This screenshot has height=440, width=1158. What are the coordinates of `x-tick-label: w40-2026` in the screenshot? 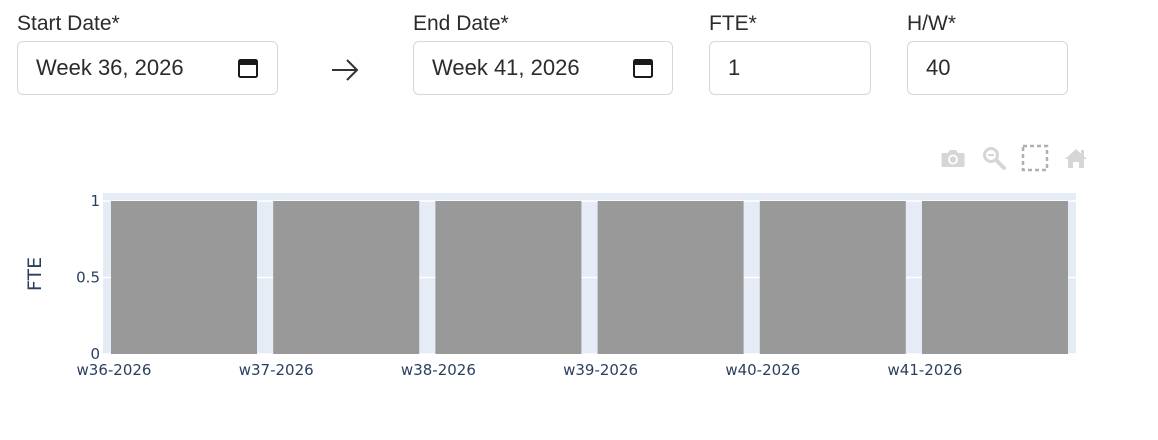 It's located at (762, 370).